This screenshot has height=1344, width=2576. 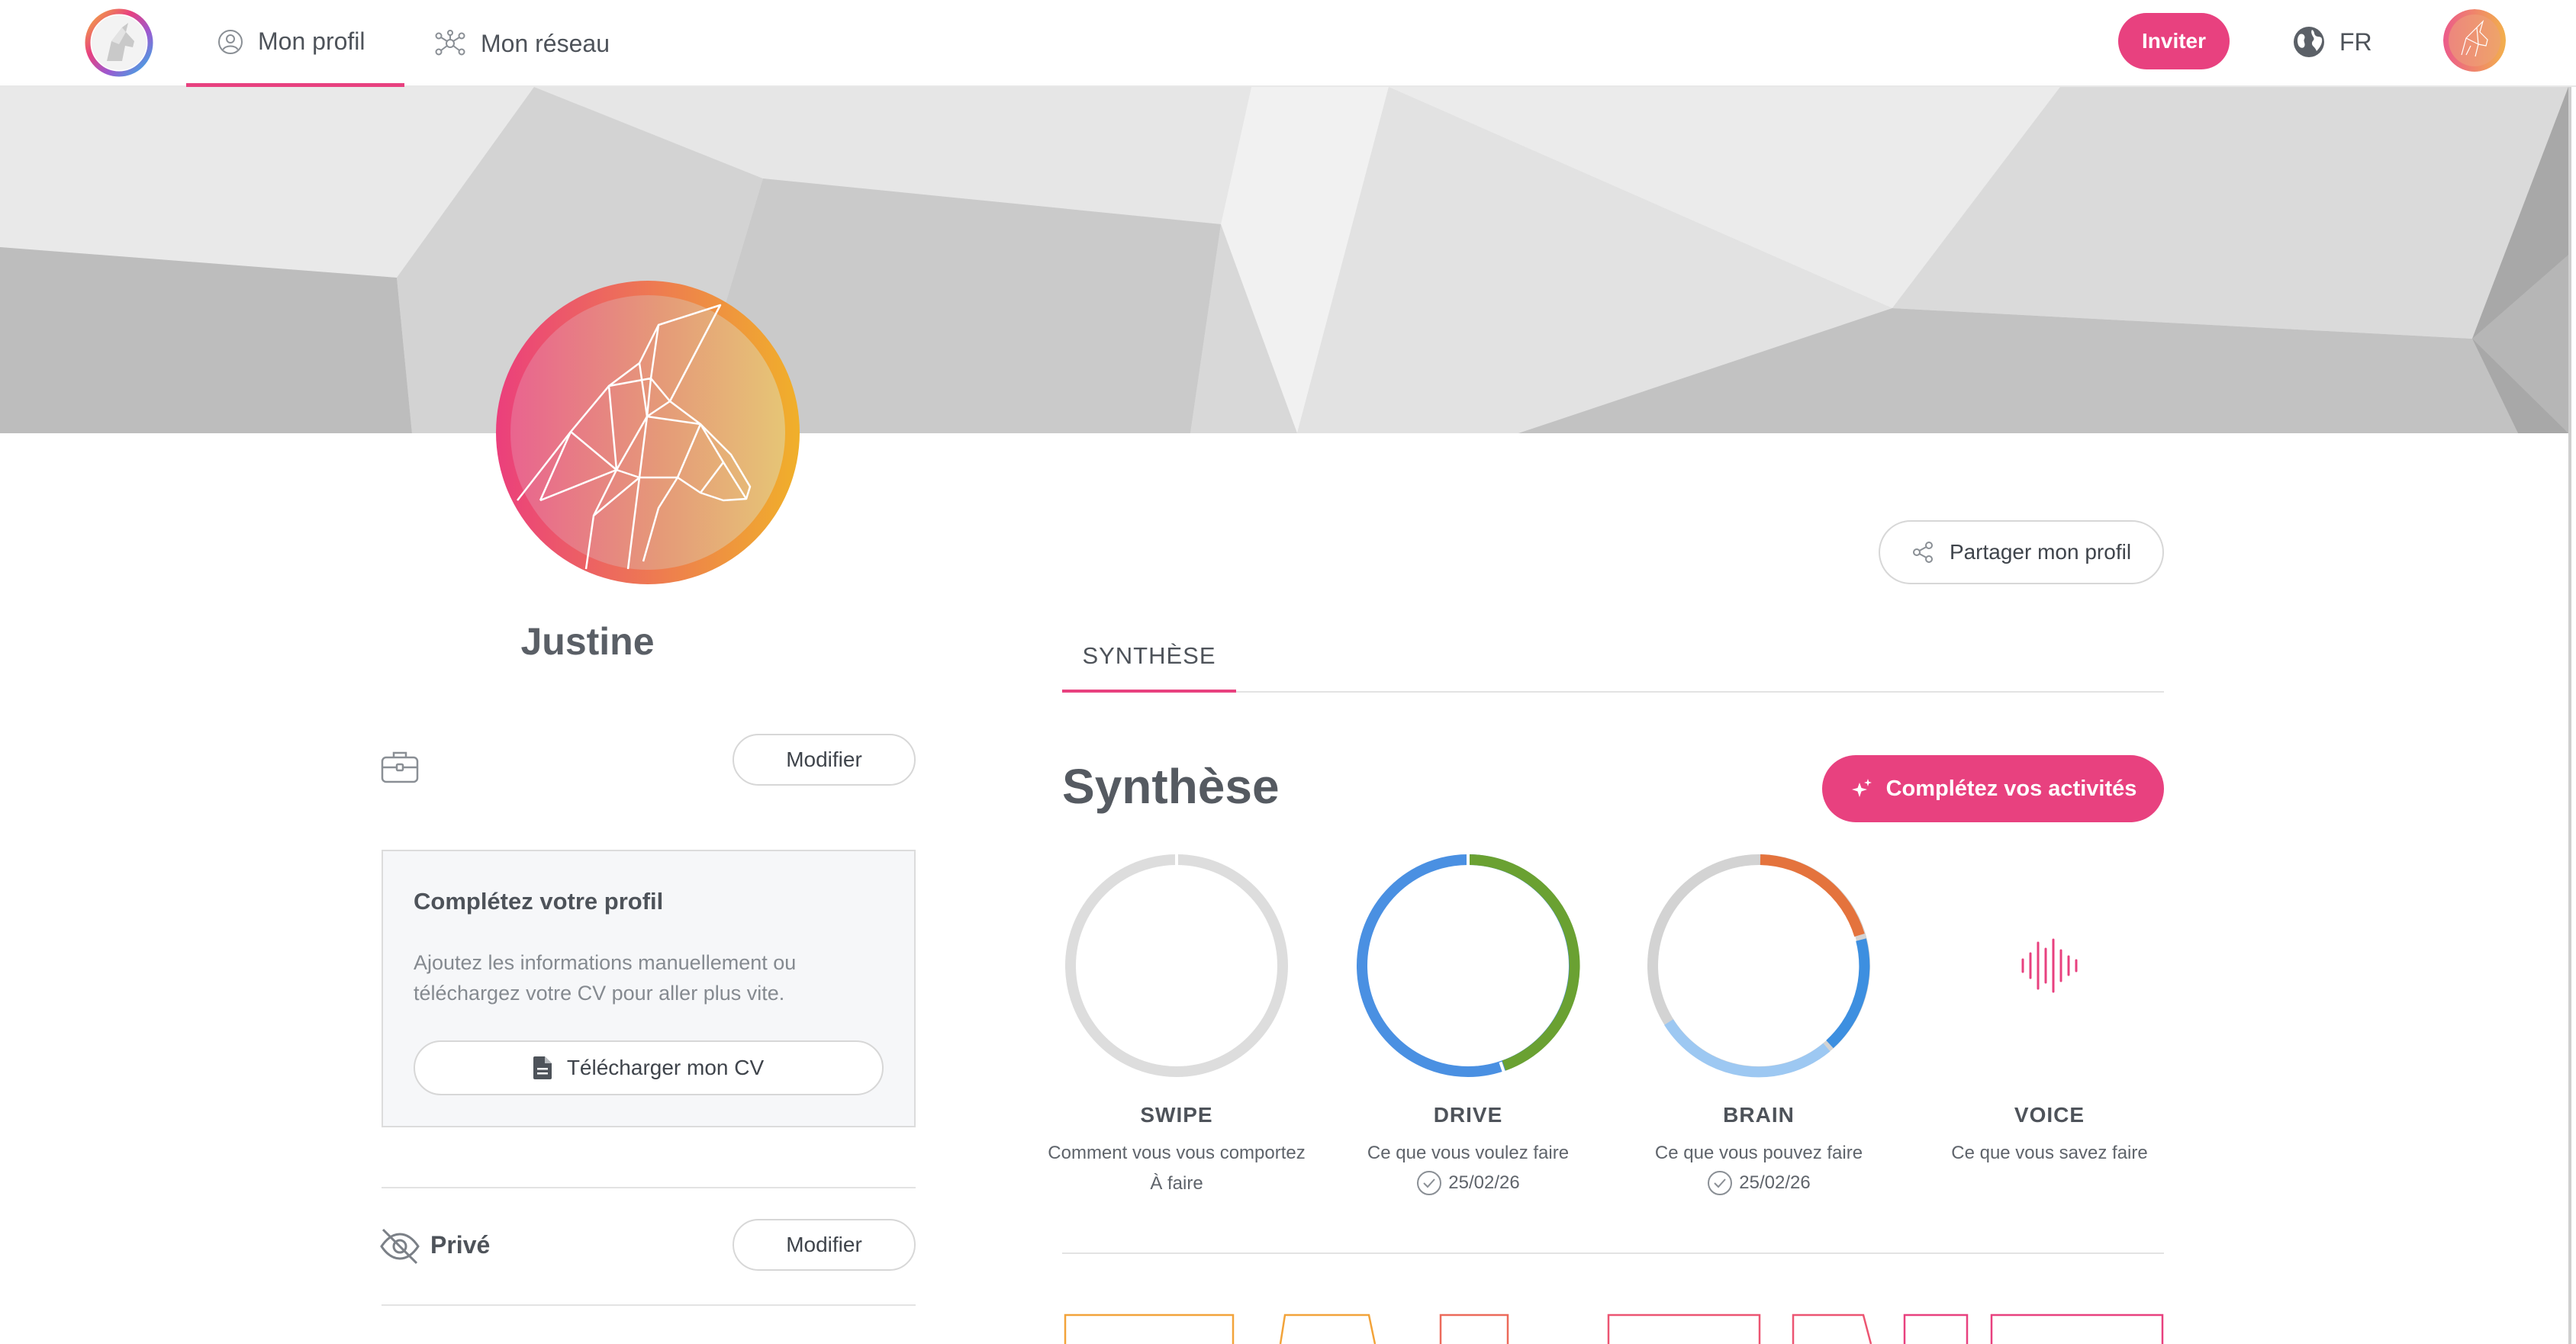 What do you see at coordinates (1861, 788) in the screenshot?
I see `sparkle-icon` at bounding box center [1861, 788].